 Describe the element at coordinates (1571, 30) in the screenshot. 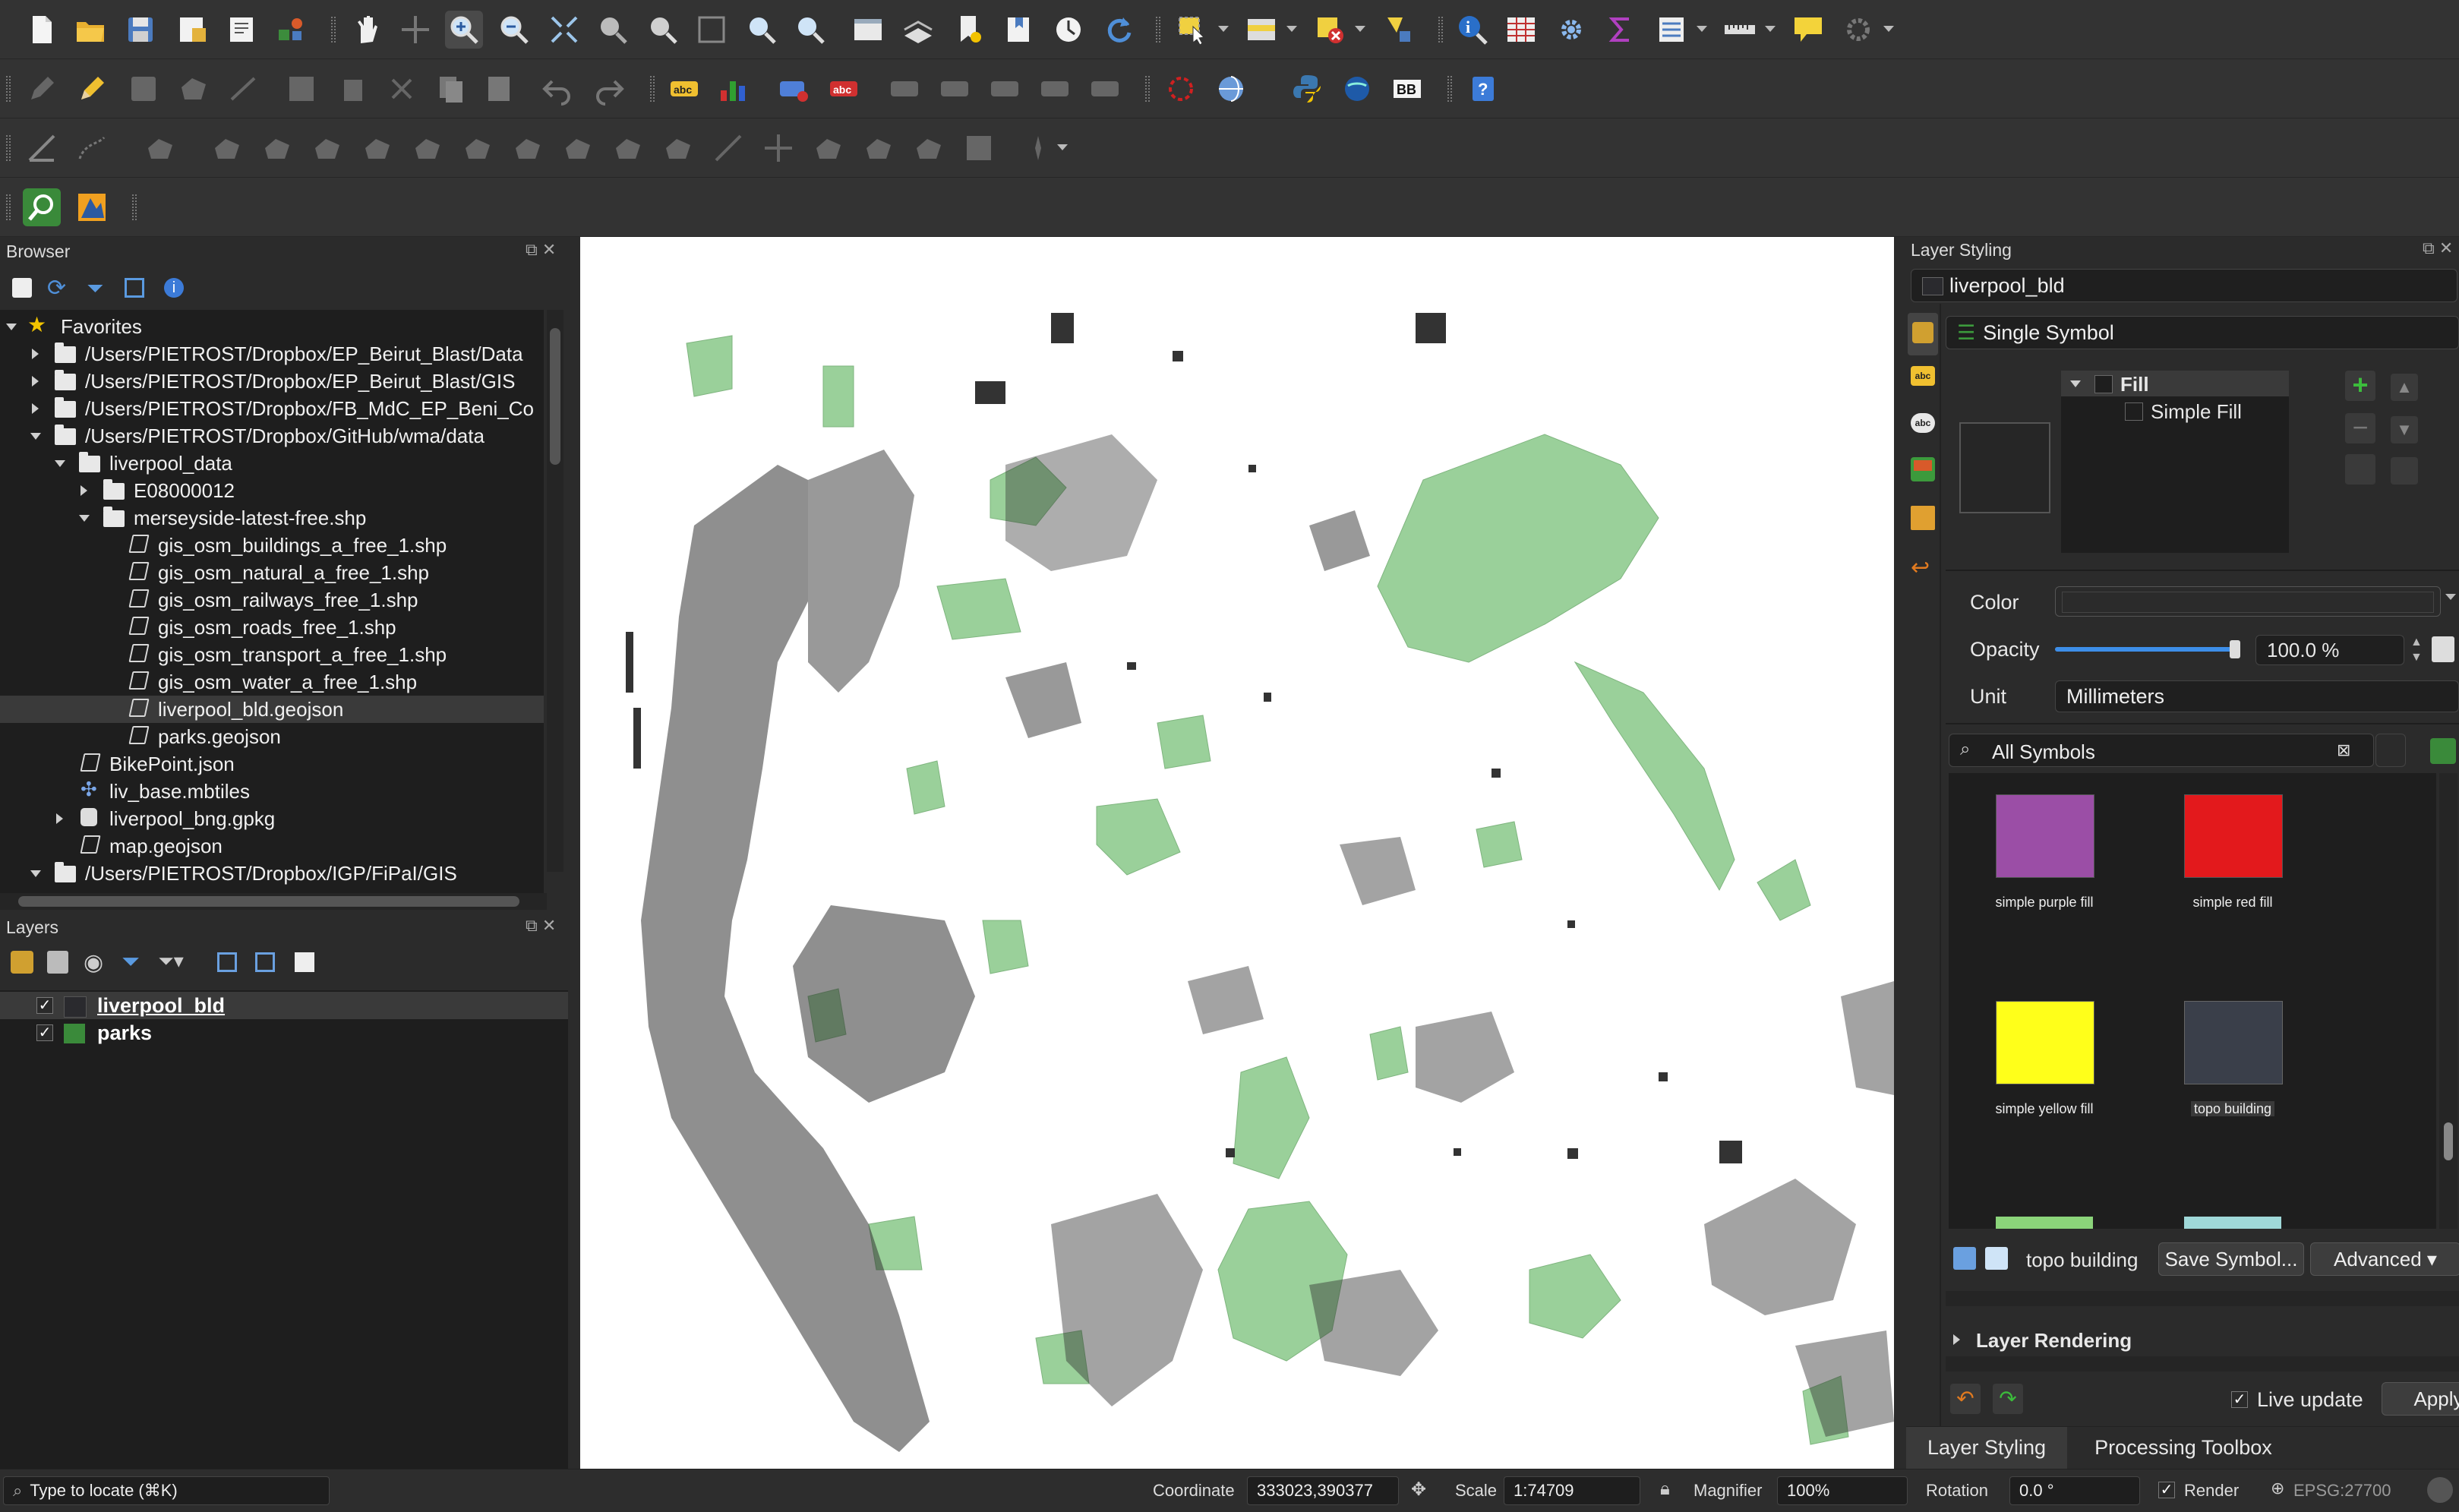

I see `toolbox-settings-icon` at that location.